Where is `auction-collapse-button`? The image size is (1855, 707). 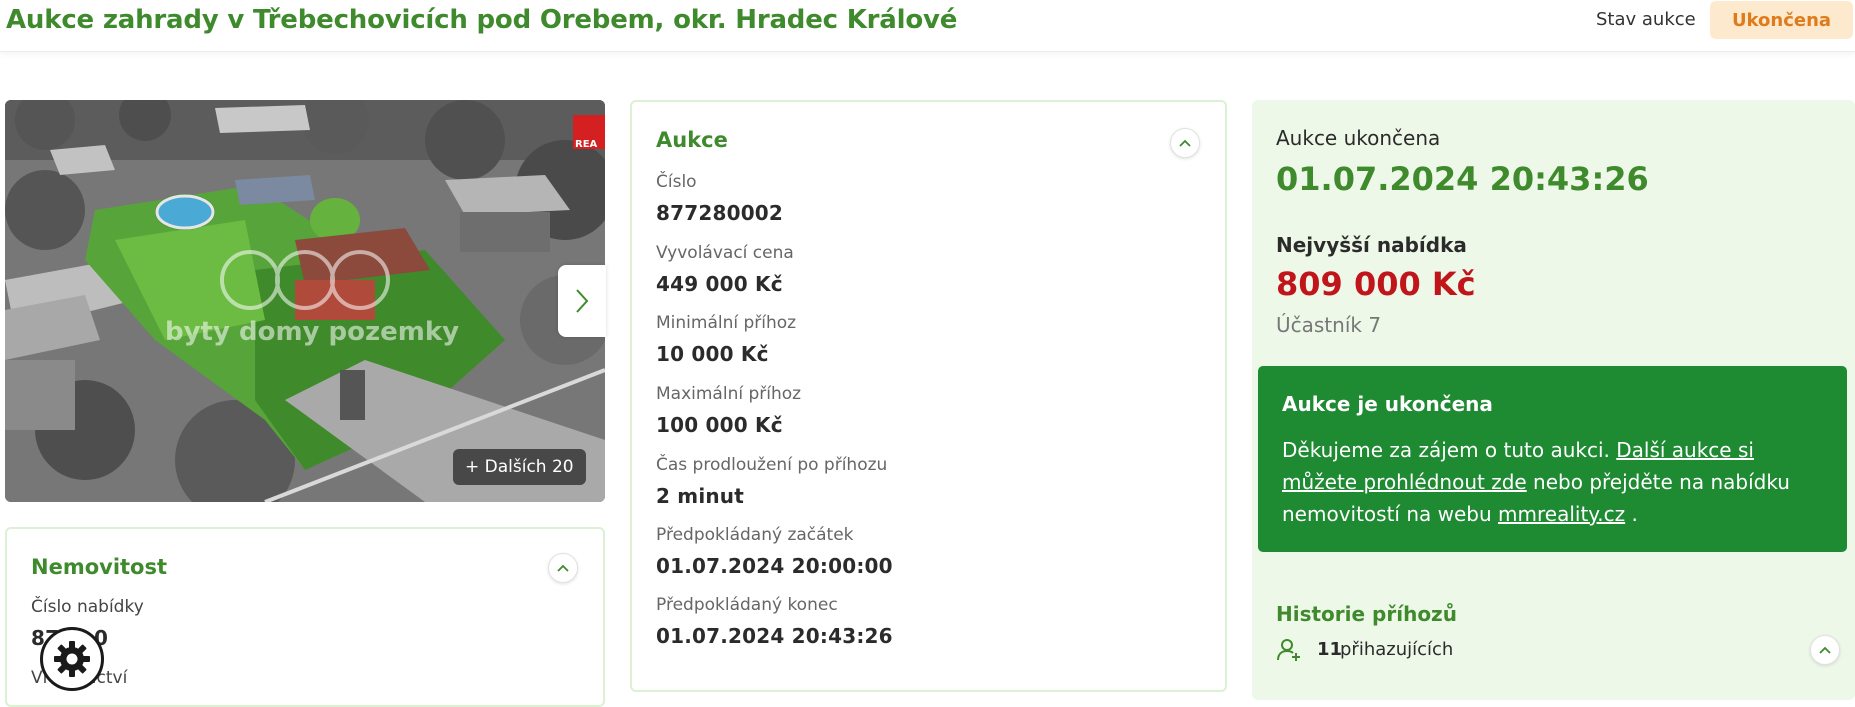 auction-collapse-button is located at coordinates (1185, 143).